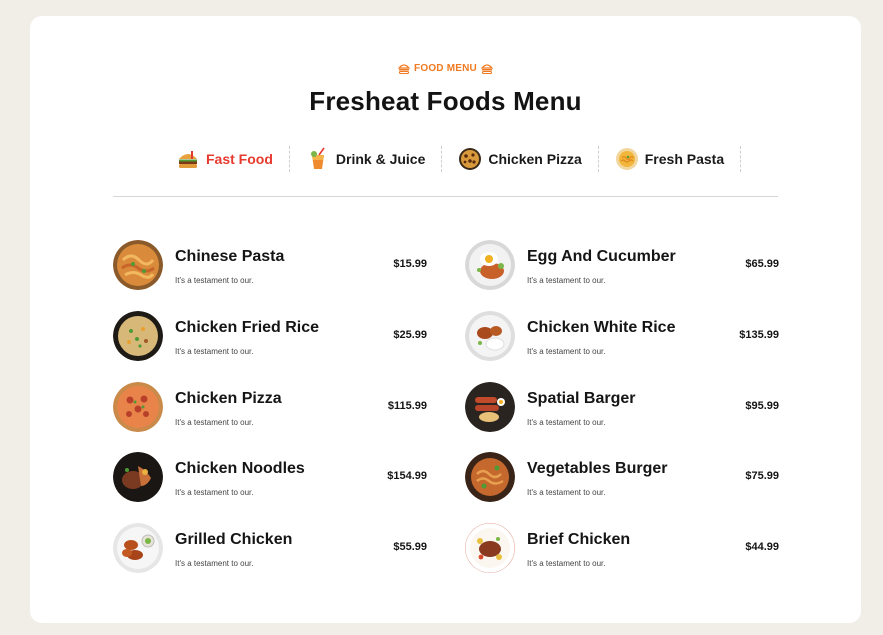 The width and height of the screenshot is (883, 635). Describe the element at coordinates (741, 159) in the screenshot. I see `tab-separator` at that location.